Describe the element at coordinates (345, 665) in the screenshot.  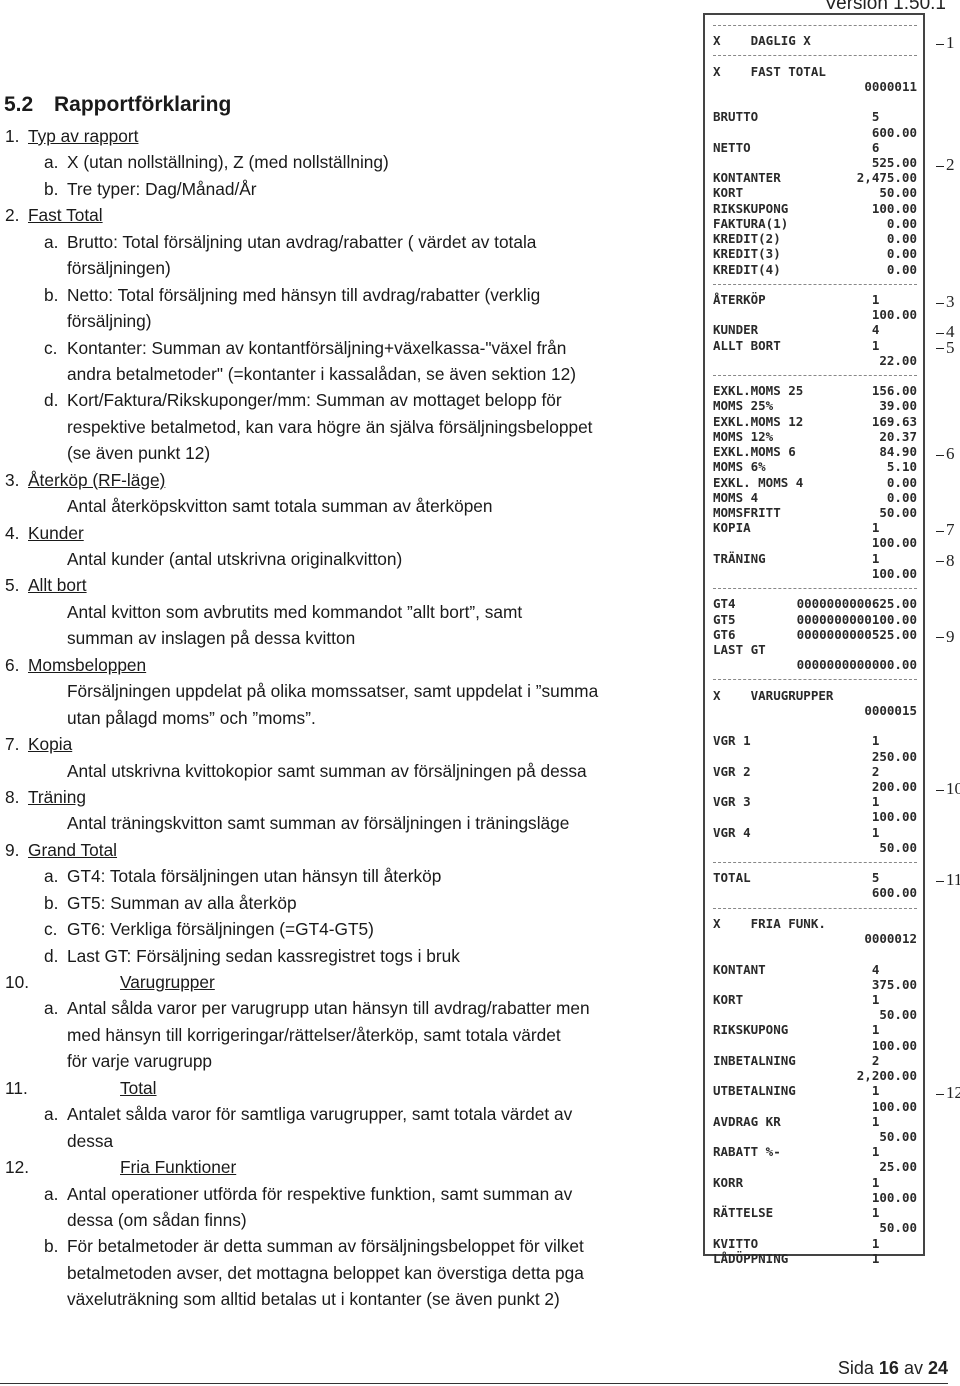
I see `list-line: 6. Momsbeloppen` at that location.